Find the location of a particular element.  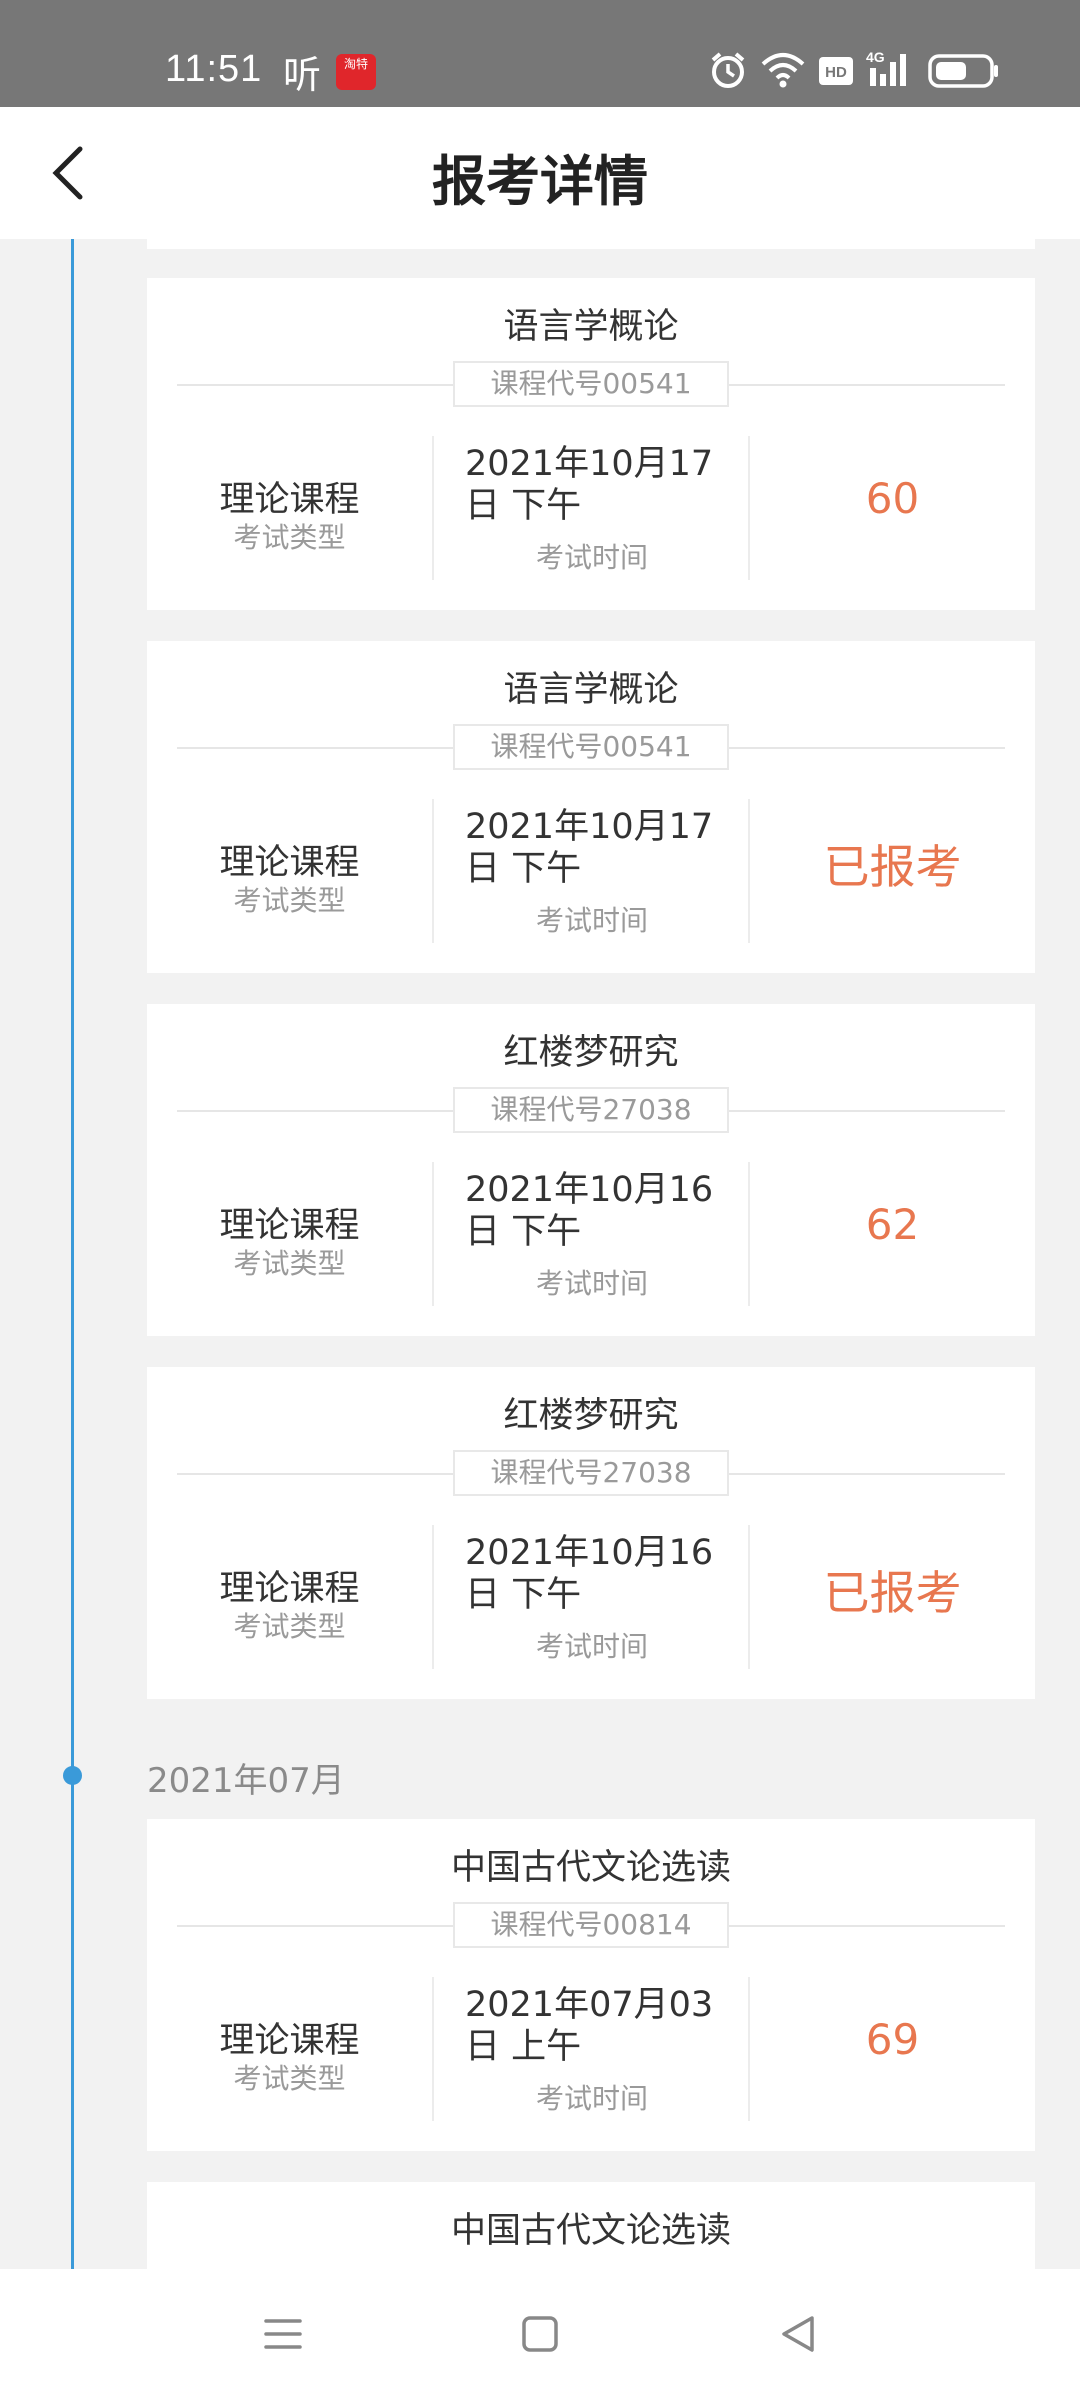

system-nav-bar is located at coordinates (540, 2334).